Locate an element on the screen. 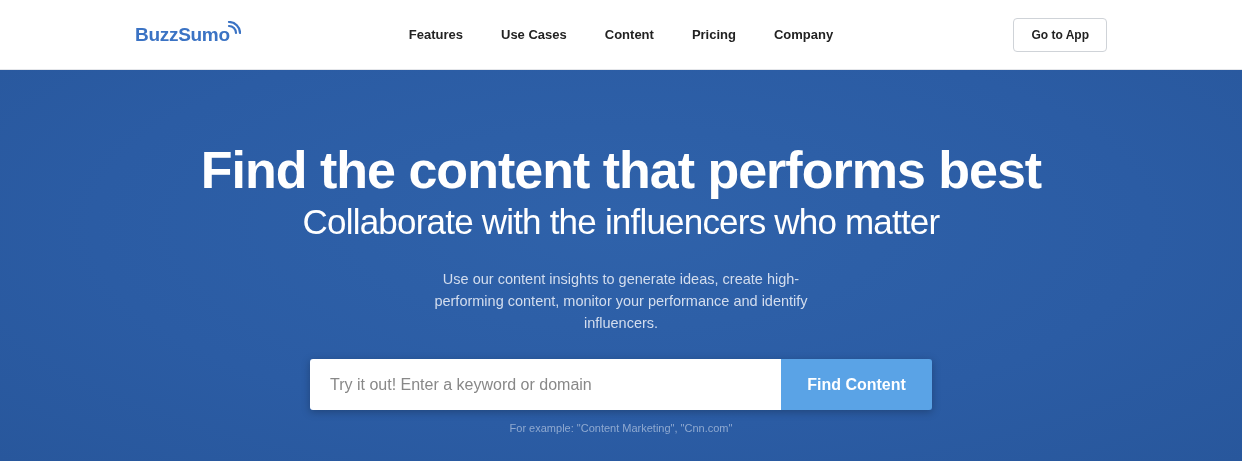 The height and width of the screenshot is (461, 1242). example-hint: For example: "Content Marketing", "Cnn.com" is located at coordinates (621, 428).